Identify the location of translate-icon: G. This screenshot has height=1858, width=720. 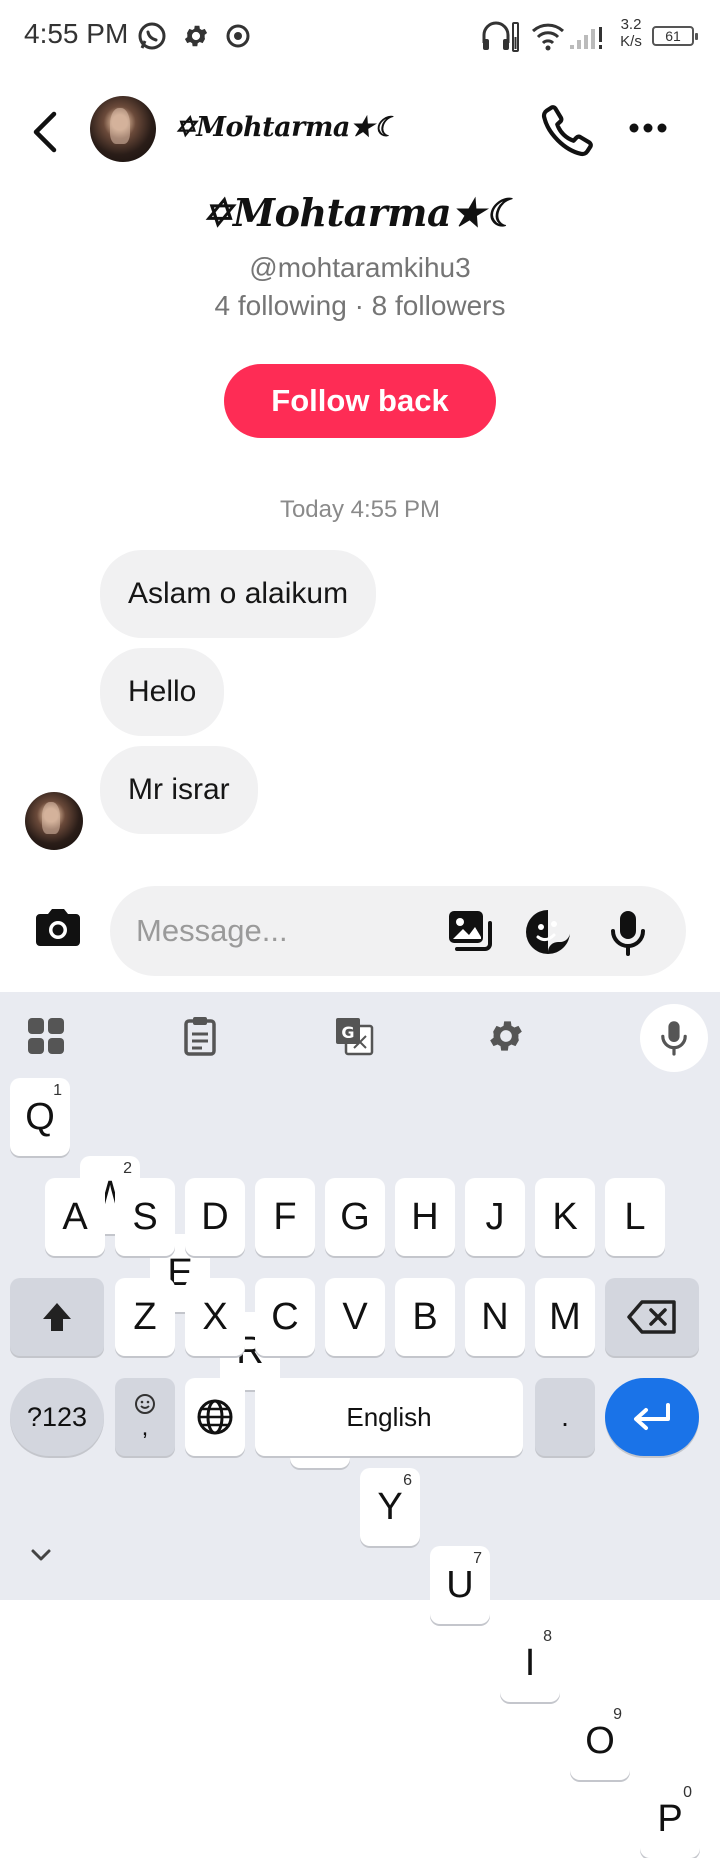
(355, 1037).